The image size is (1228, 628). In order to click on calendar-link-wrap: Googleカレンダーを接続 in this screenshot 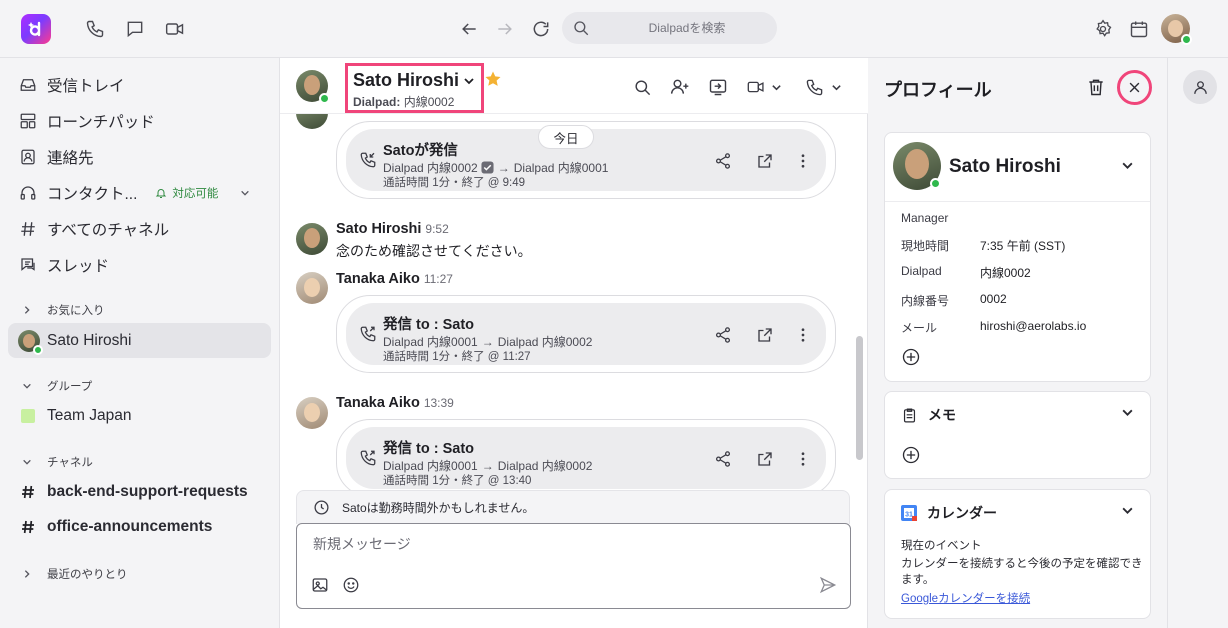, I will do `click(965, 598)`.